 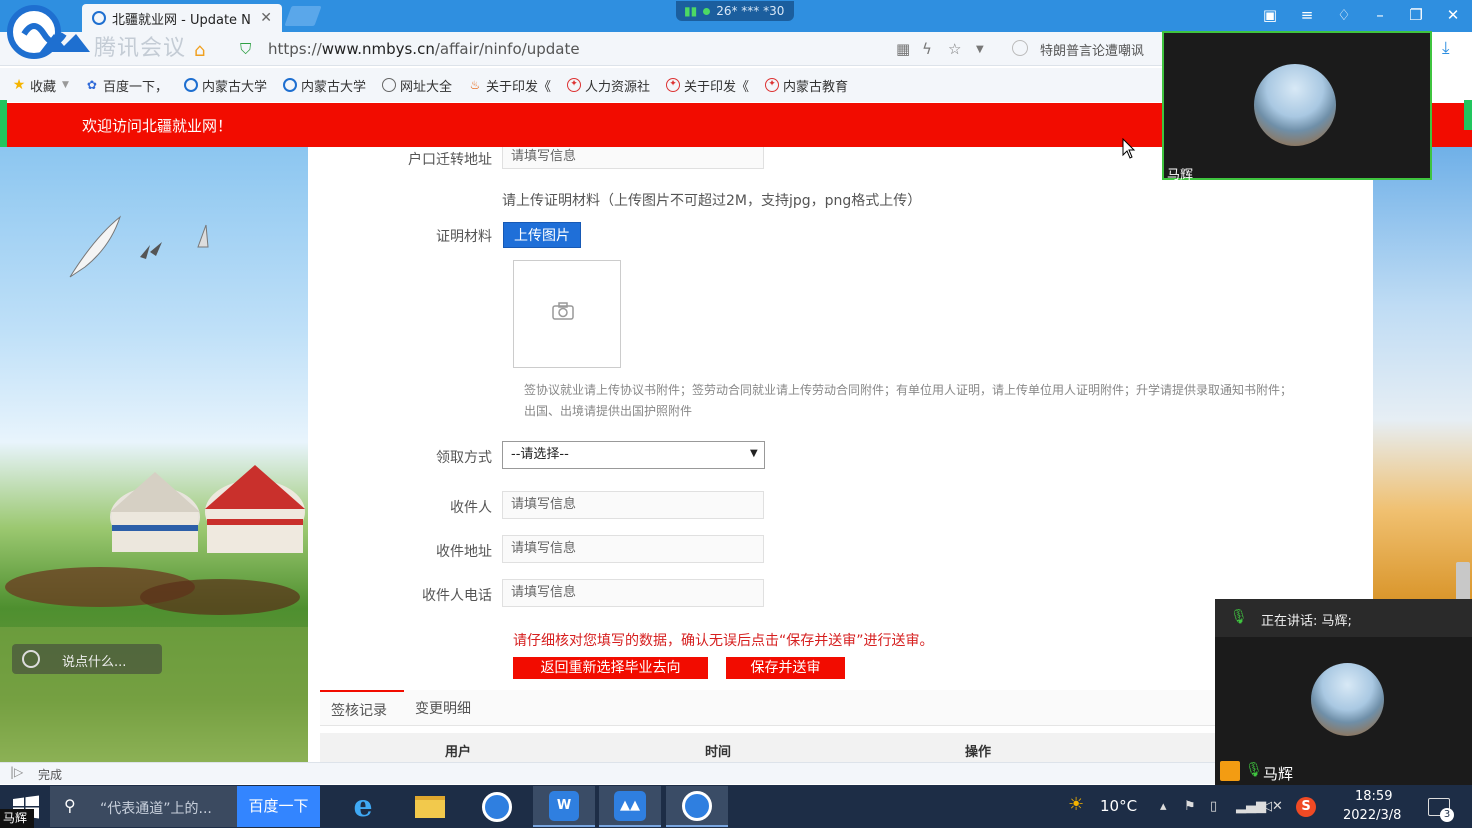 I want to click on globe-icon, so click(x=388, y=85).